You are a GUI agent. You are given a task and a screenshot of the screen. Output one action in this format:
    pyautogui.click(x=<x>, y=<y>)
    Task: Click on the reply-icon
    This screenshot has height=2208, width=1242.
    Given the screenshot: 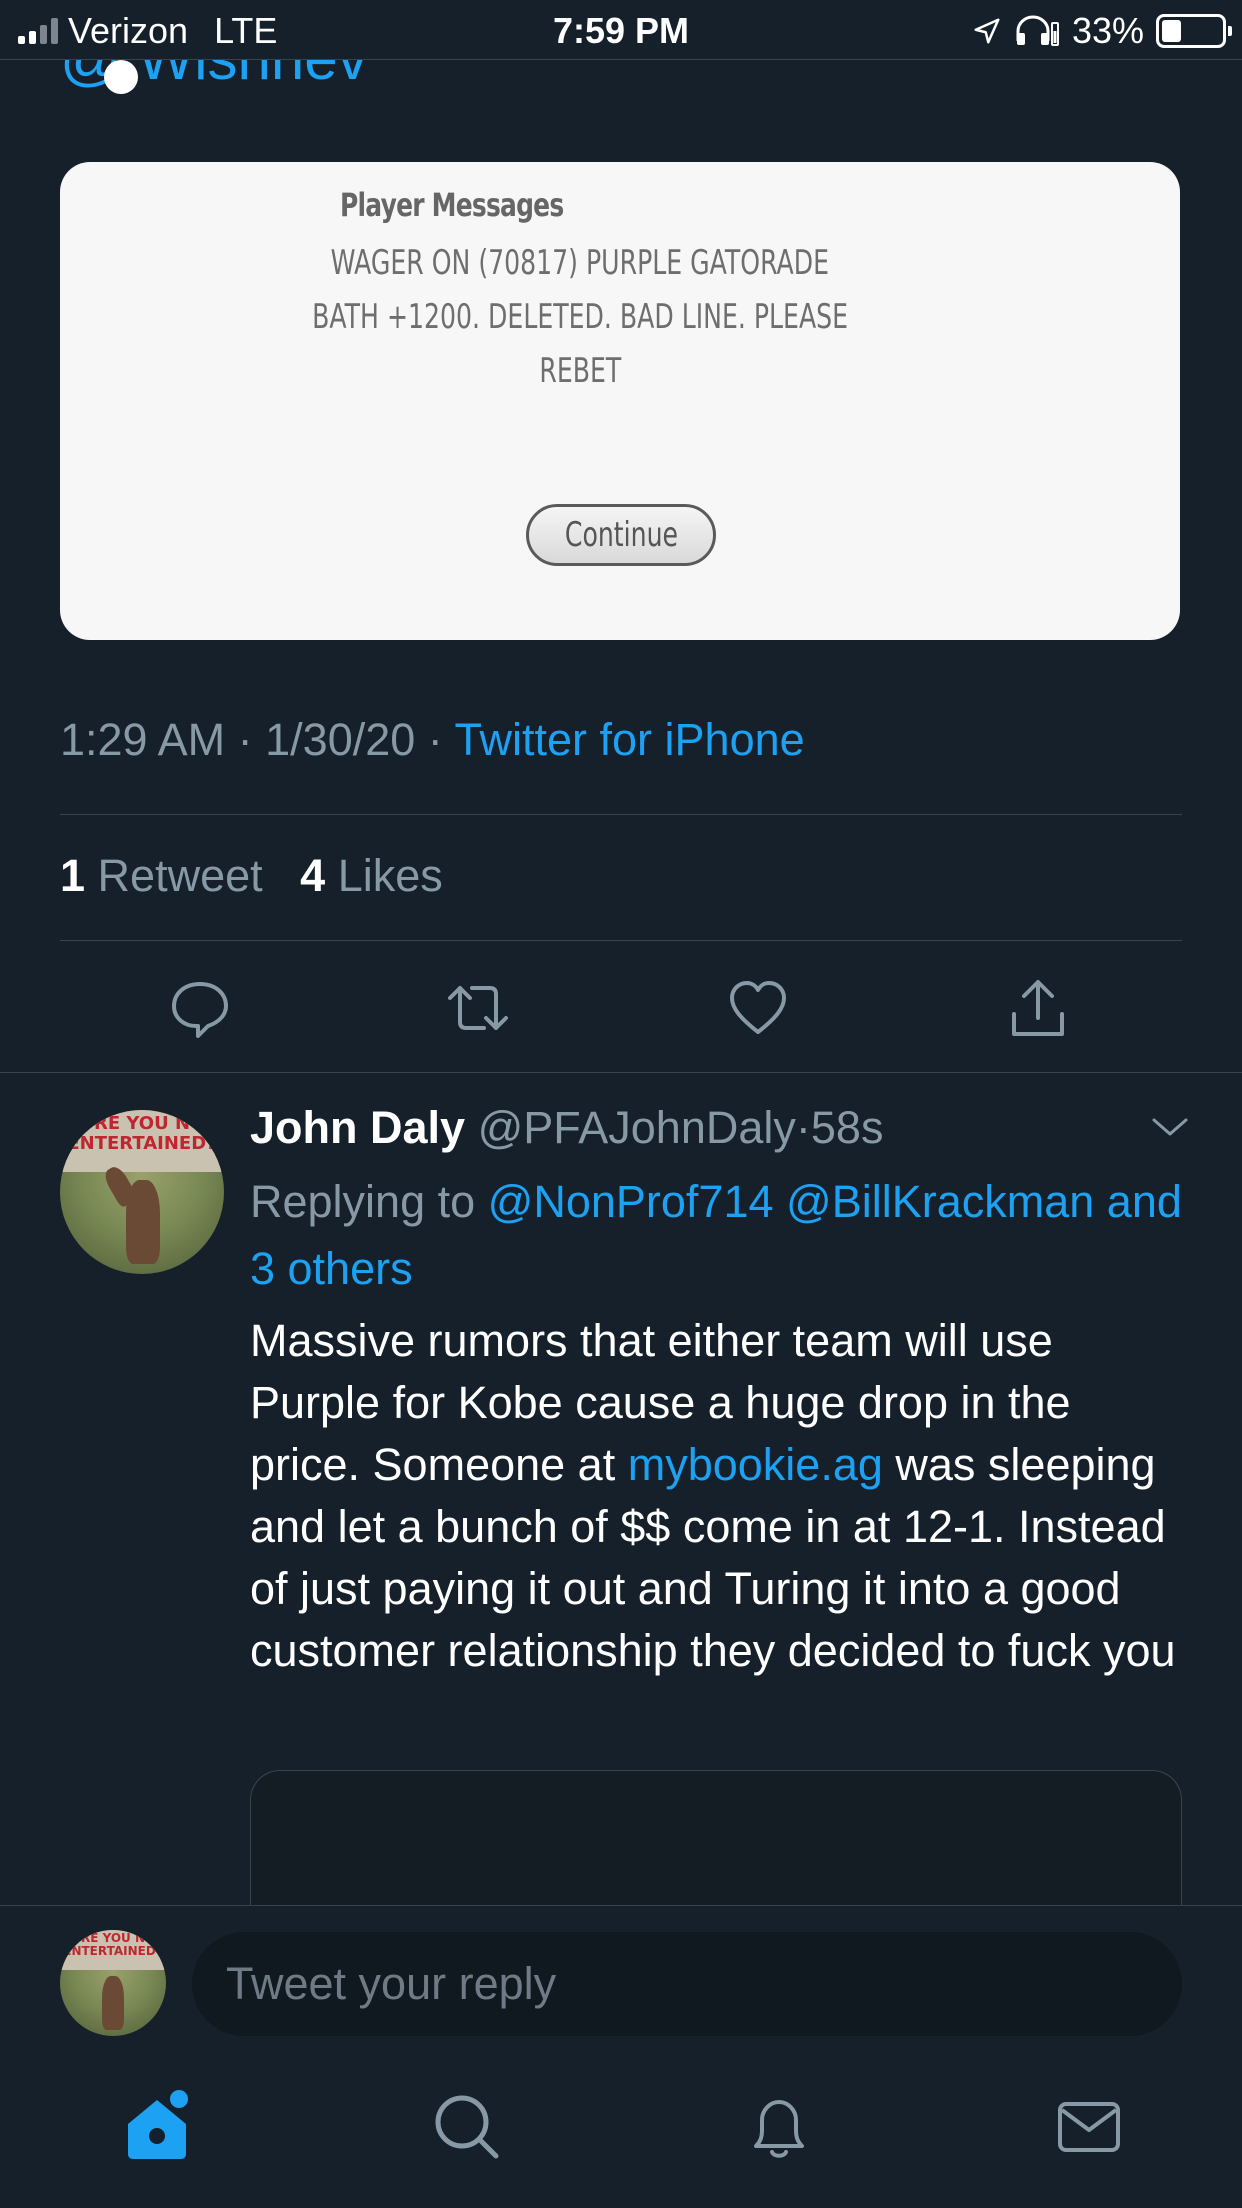 What is the action you would take?
    pyautogui.click(x=200, y=1008)
    